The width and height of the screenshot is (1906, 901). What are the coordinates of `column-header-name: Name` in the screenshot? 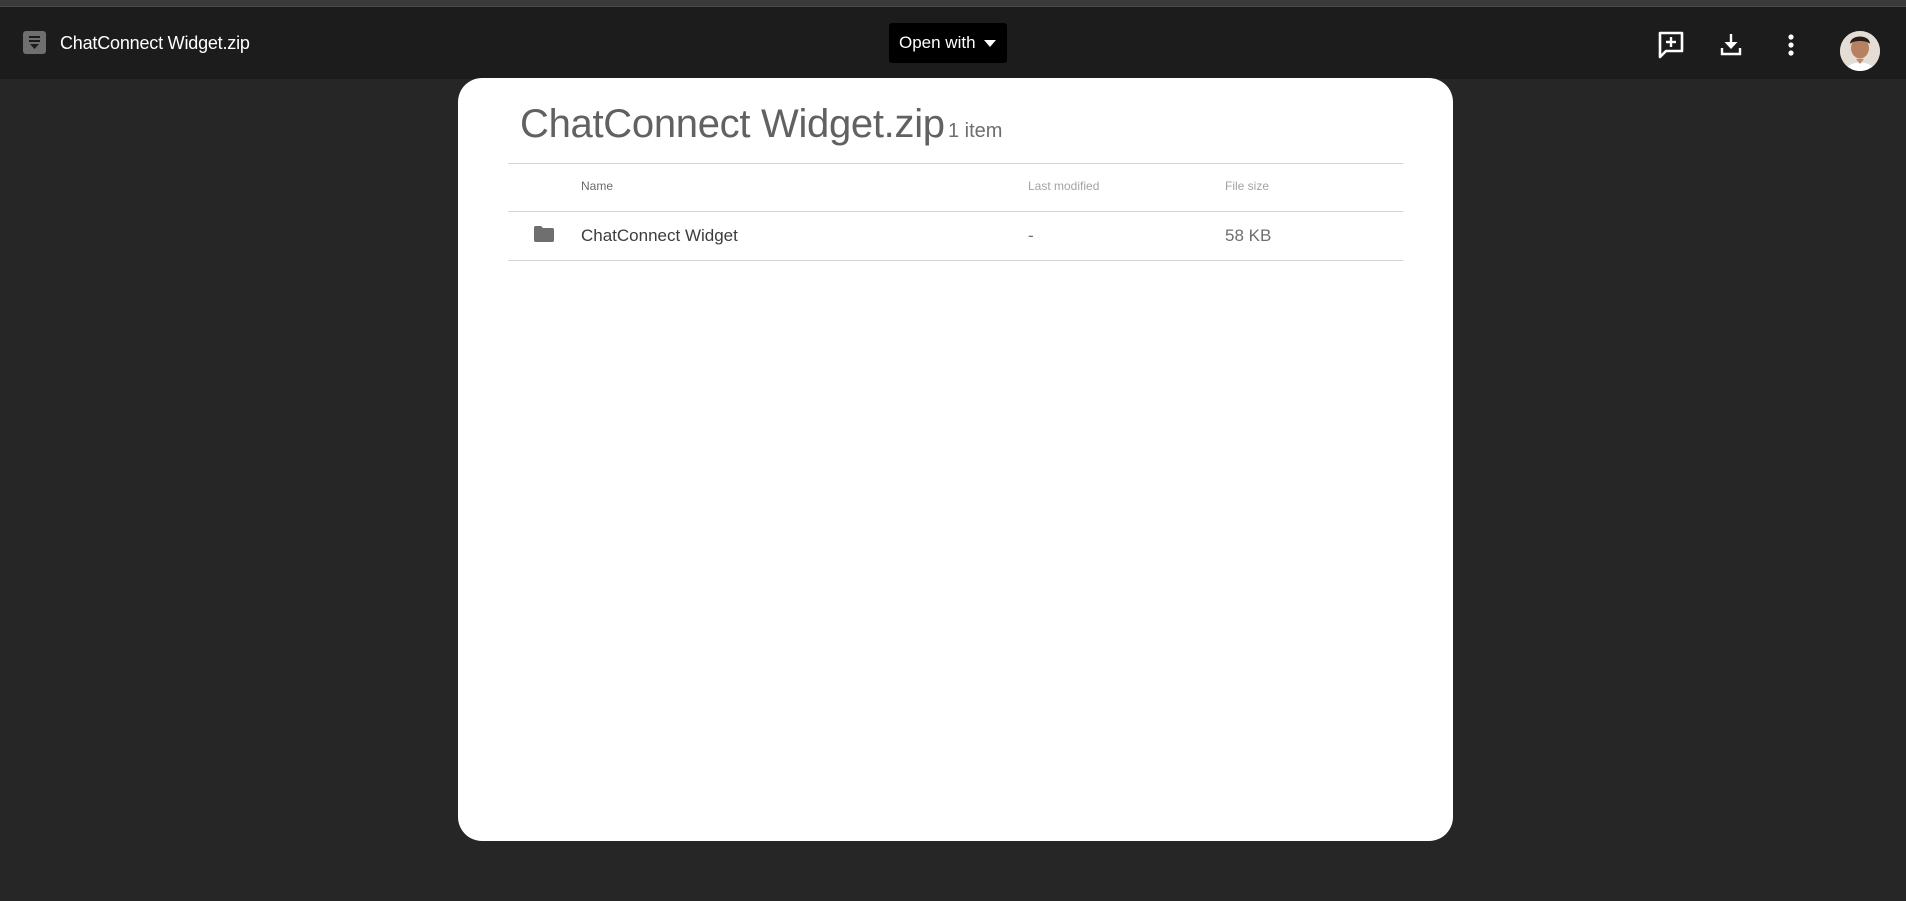 It's located at (597, 186).